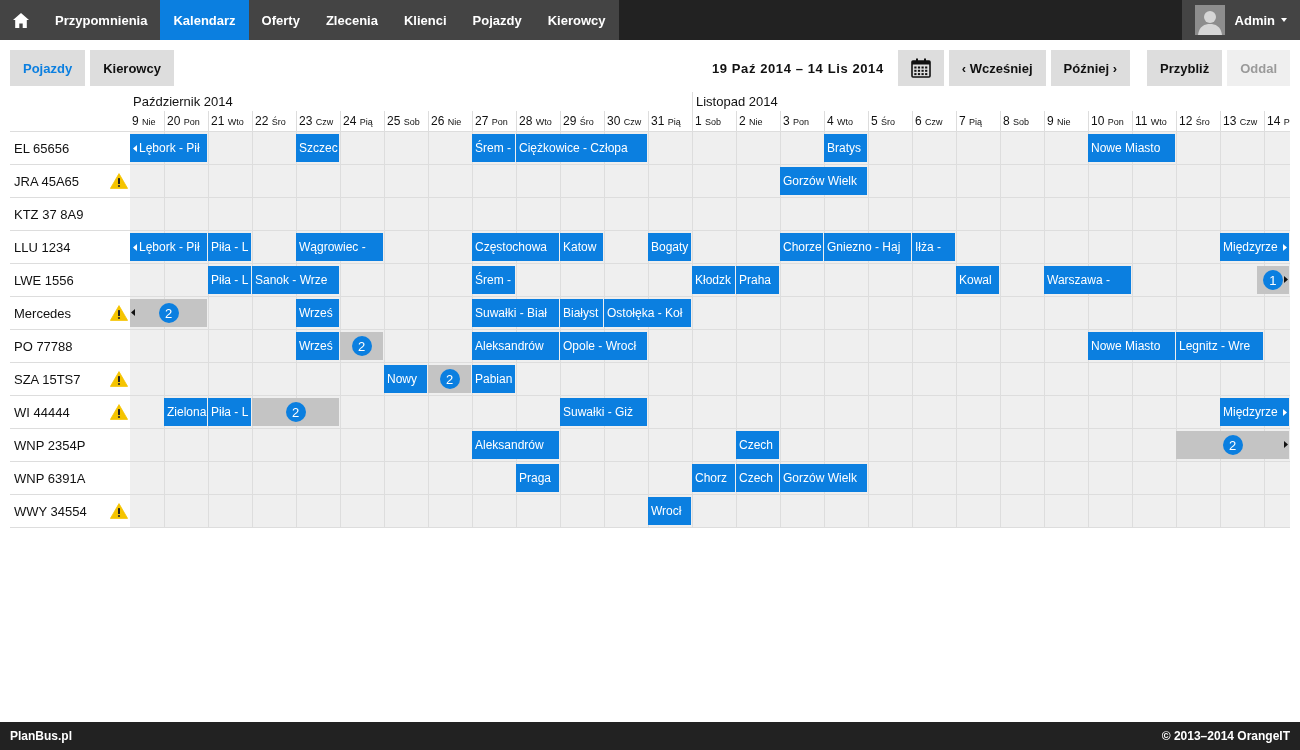 The width and height of the screenshot is (1300, 750). Describe the element at coordinates (183, 102) in the screenshot. I see `month-header: Październik 2014` at that location.